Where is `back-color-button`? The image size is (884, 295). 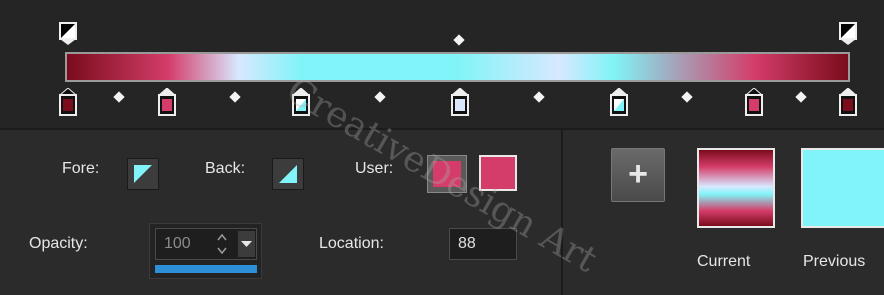
back-color-button is located at coordinates (288, 174).